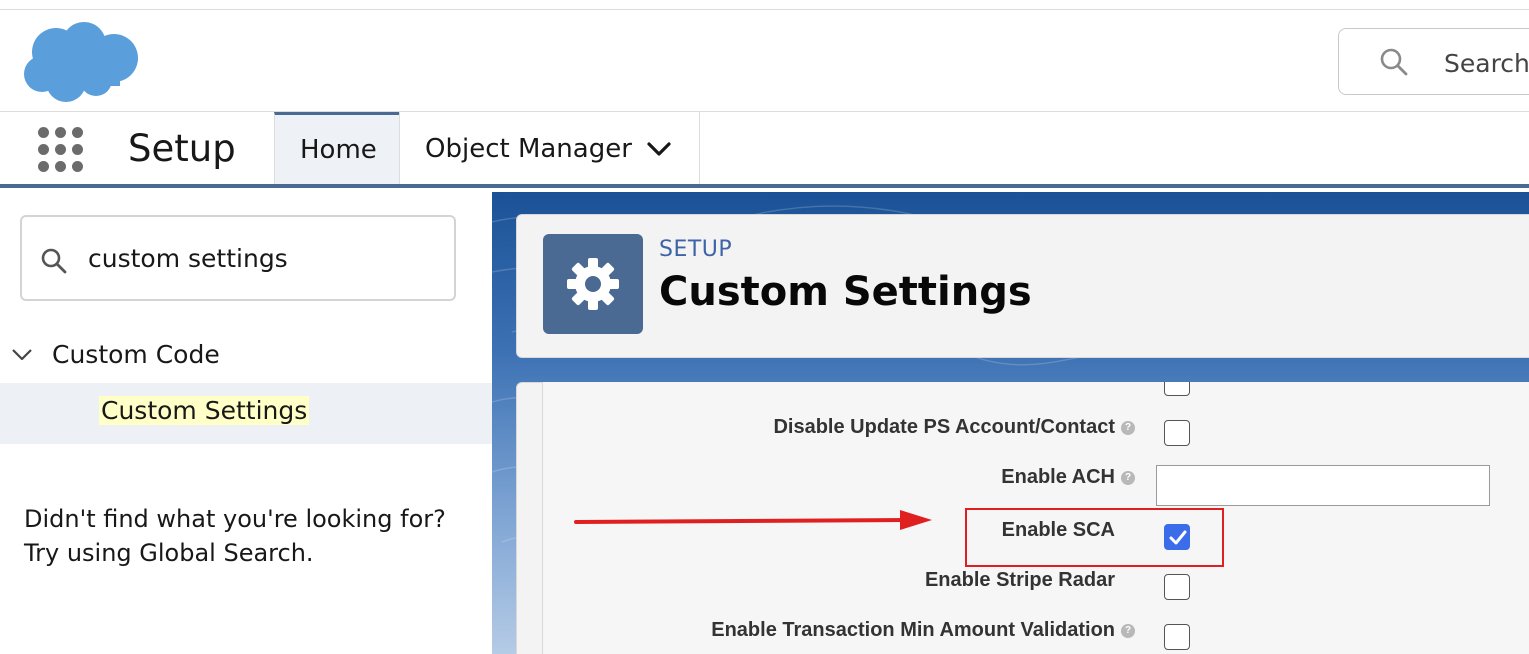  Describe the element at coordinates (1177, 637) in the screenshot. I see `enable-transaction-min-checkbox` at that location.